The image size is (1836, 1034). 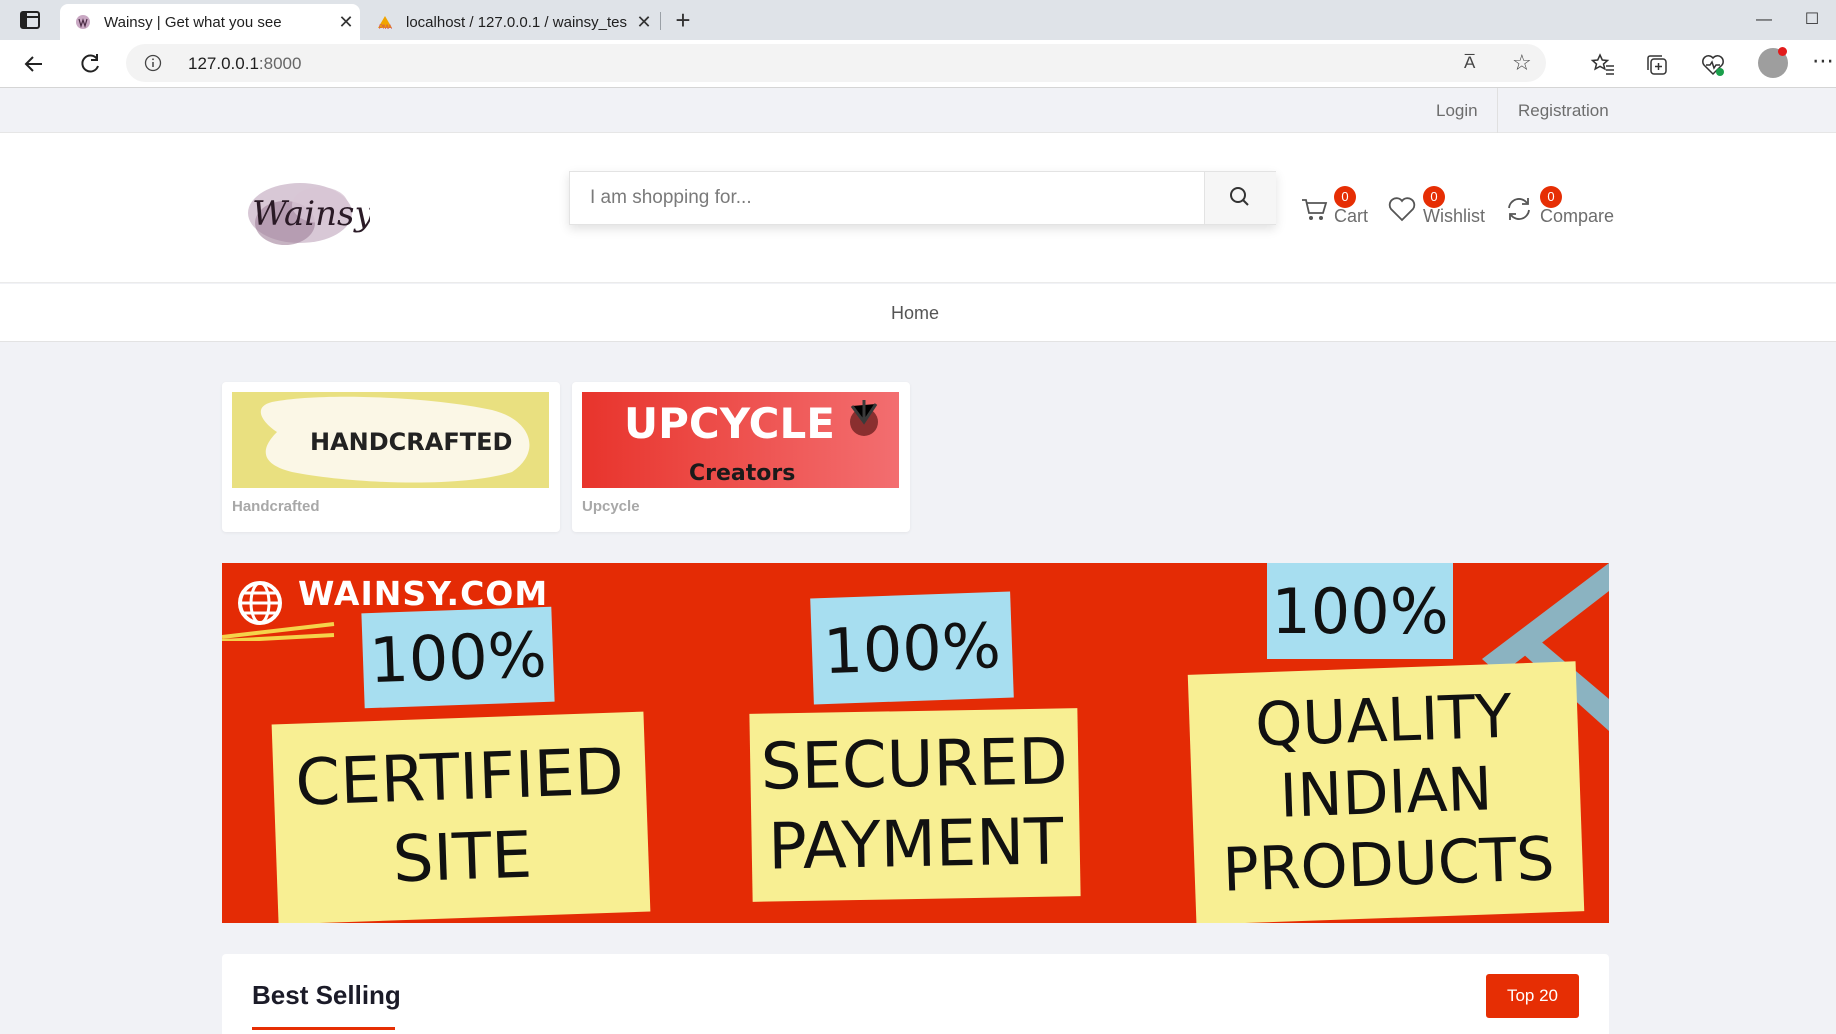 I want to click on search-input, so click(x=887, y=198).